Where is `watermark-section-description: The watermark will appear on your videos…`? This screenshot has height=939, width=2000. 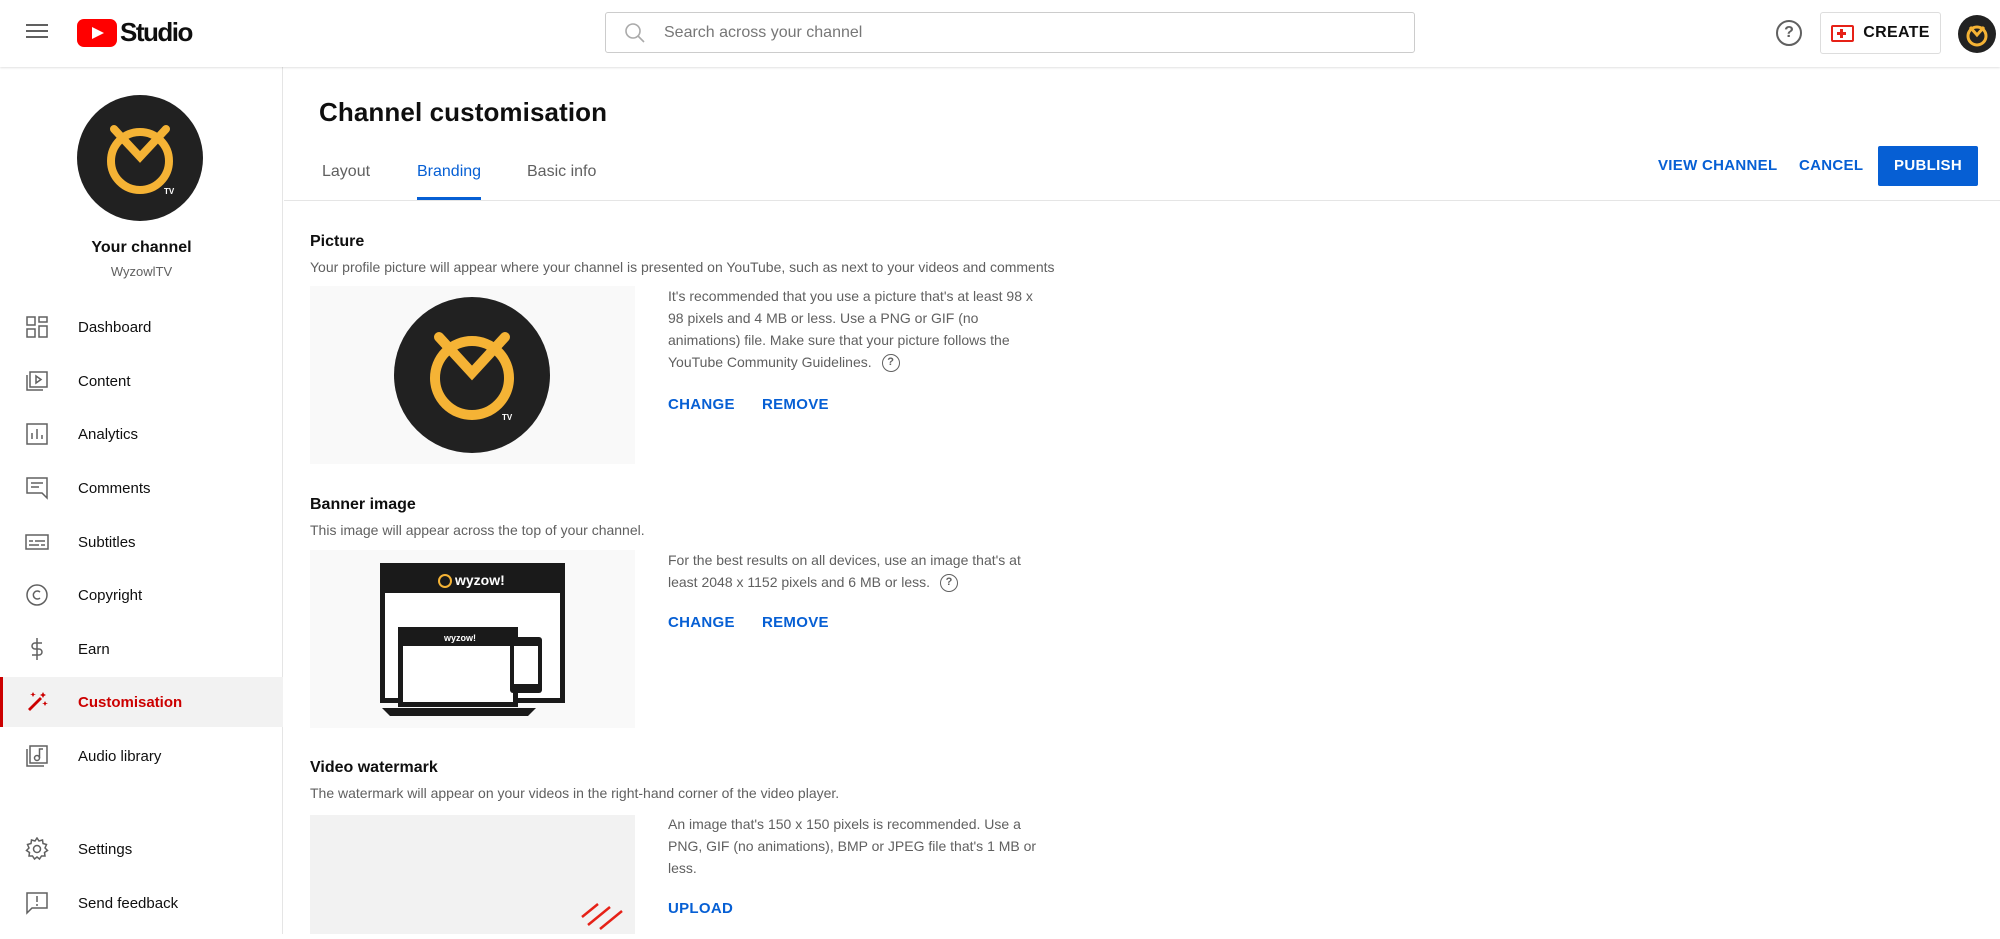 watermark-section-description: The watermark will appear on your videos… is located at coordinates (575, 793).